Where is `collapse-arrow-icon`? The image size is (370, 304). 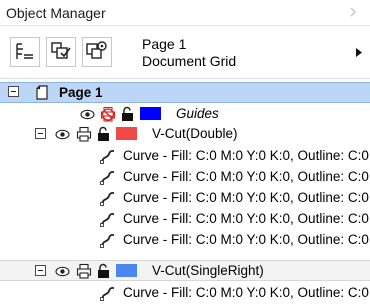 collapse-arrow-icon is located at coordinates (353, 12).